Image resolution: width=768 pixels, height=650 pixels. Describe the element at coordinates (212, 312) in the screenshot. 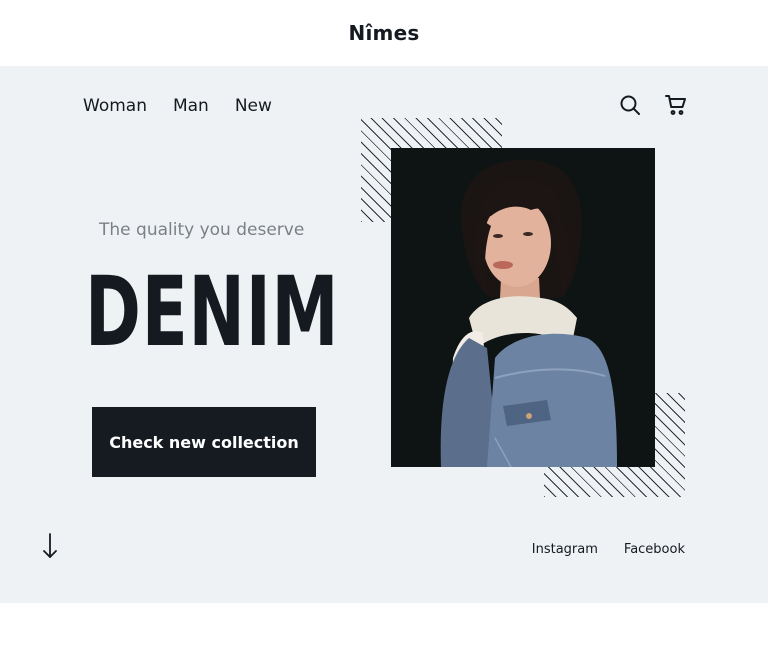

I see `hero-headline: DENIM` at that location.